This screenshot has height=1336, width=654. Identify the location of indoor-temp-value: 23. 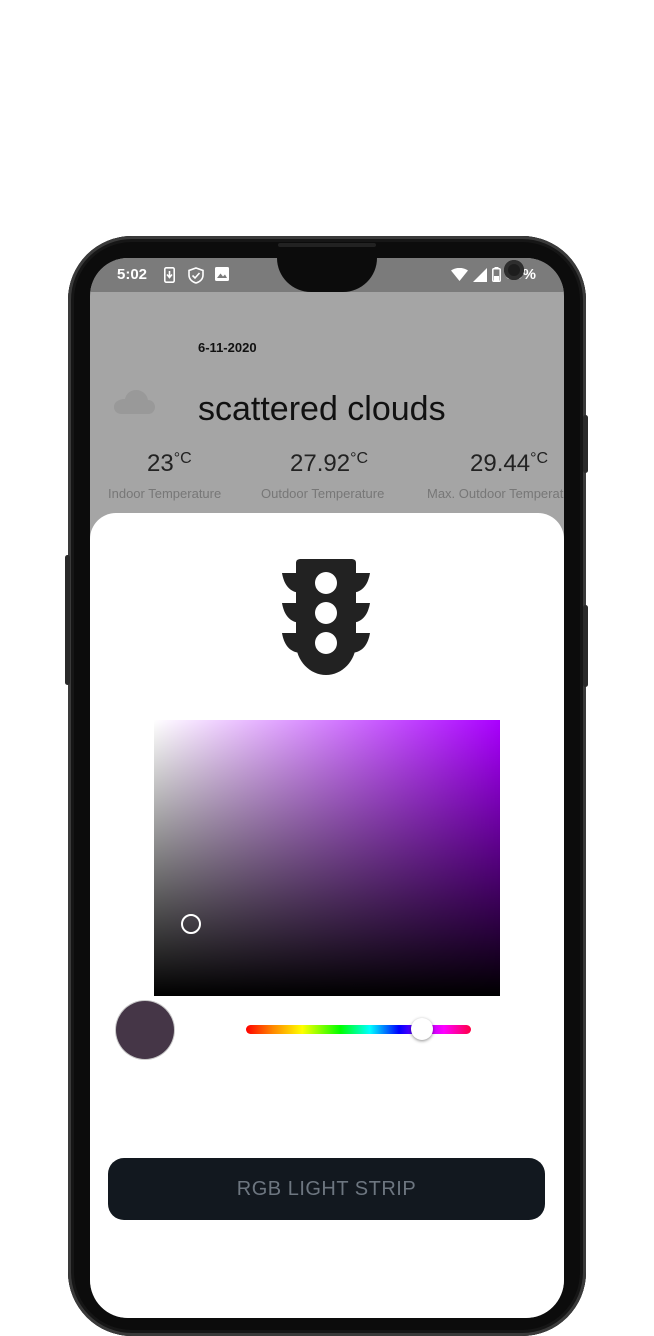
(160, 463).